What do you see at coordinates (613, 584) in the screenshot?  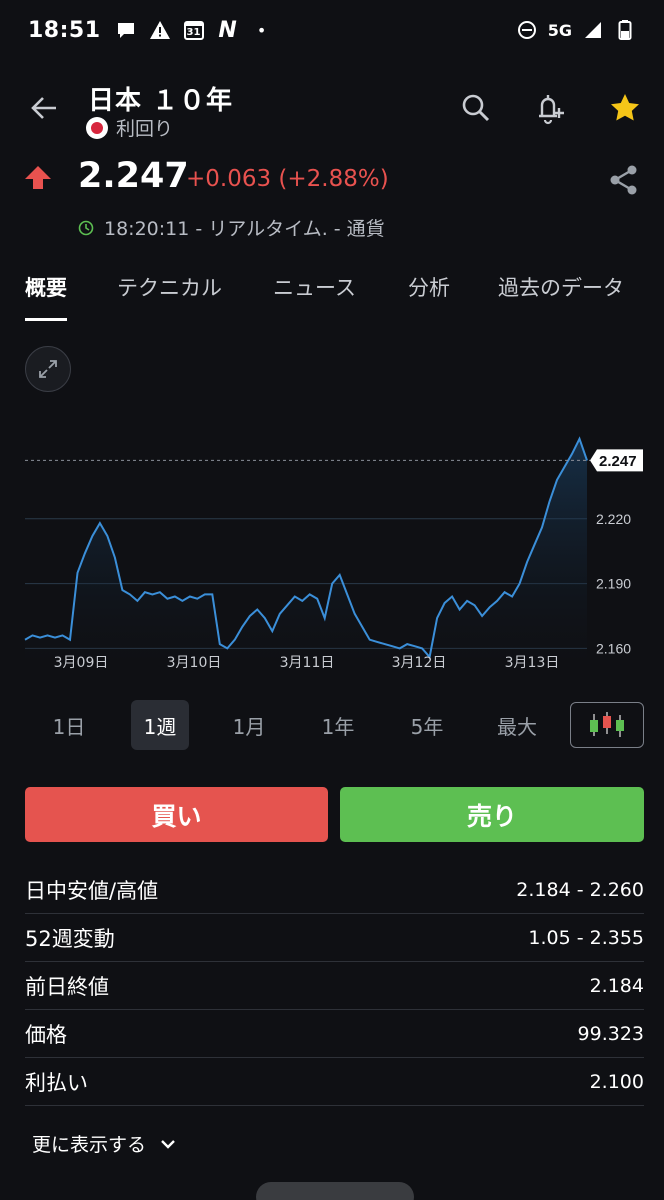 I see `y-tick-label: 2.190` at bounding box center [613, 584].